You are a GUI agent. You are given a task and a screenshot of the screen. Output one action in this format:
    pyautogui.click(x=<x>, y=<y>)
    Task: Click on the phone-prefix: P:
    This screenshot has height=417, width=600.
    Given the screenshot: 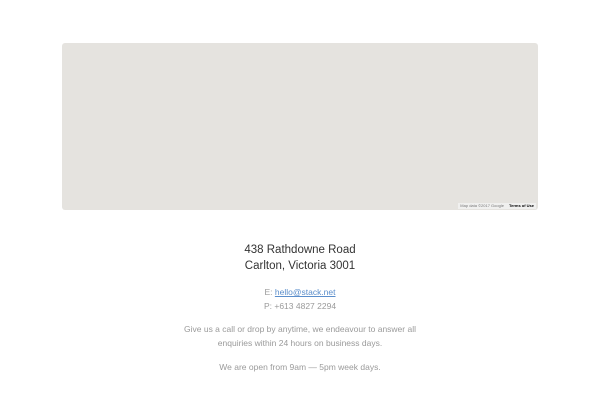 What is the action you would take?
    pyautogui.click(x=269, y=306)
    